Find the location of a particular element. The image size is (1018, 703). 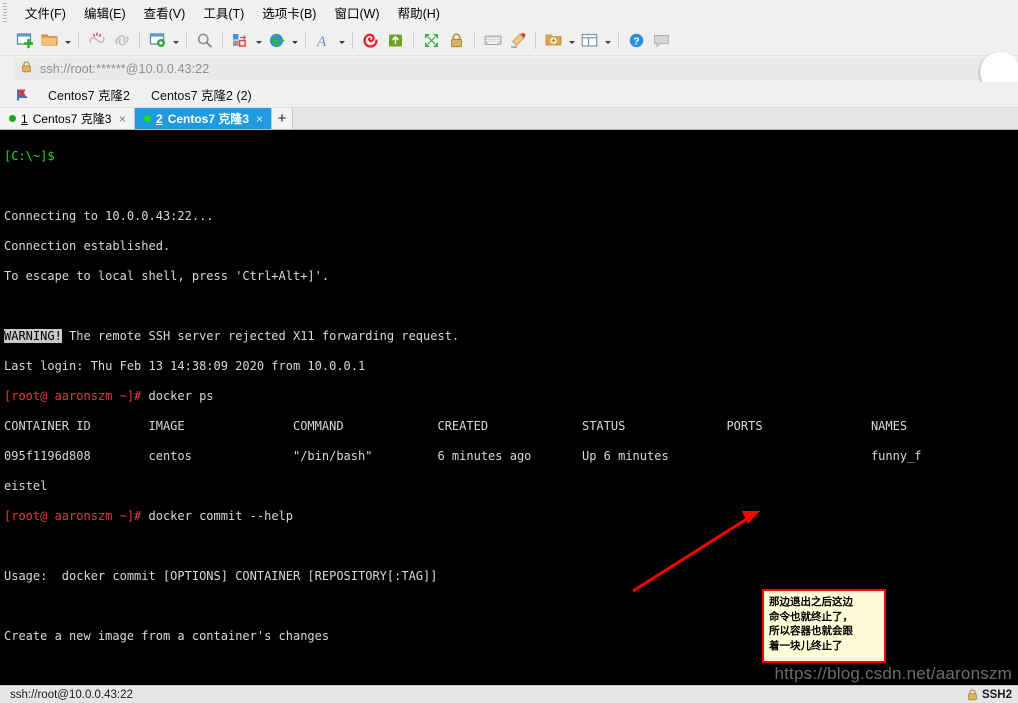

menu-tools: 工具(T) is located at coordinates (223, 12).